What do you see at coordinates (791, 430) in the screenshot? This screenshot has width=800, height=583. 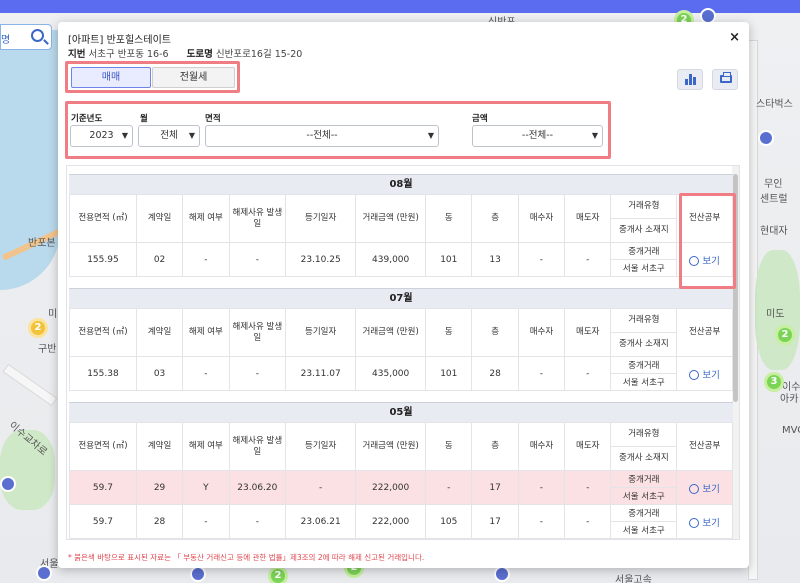 I see `map-label: MVO` at bounding box center [791, 430].